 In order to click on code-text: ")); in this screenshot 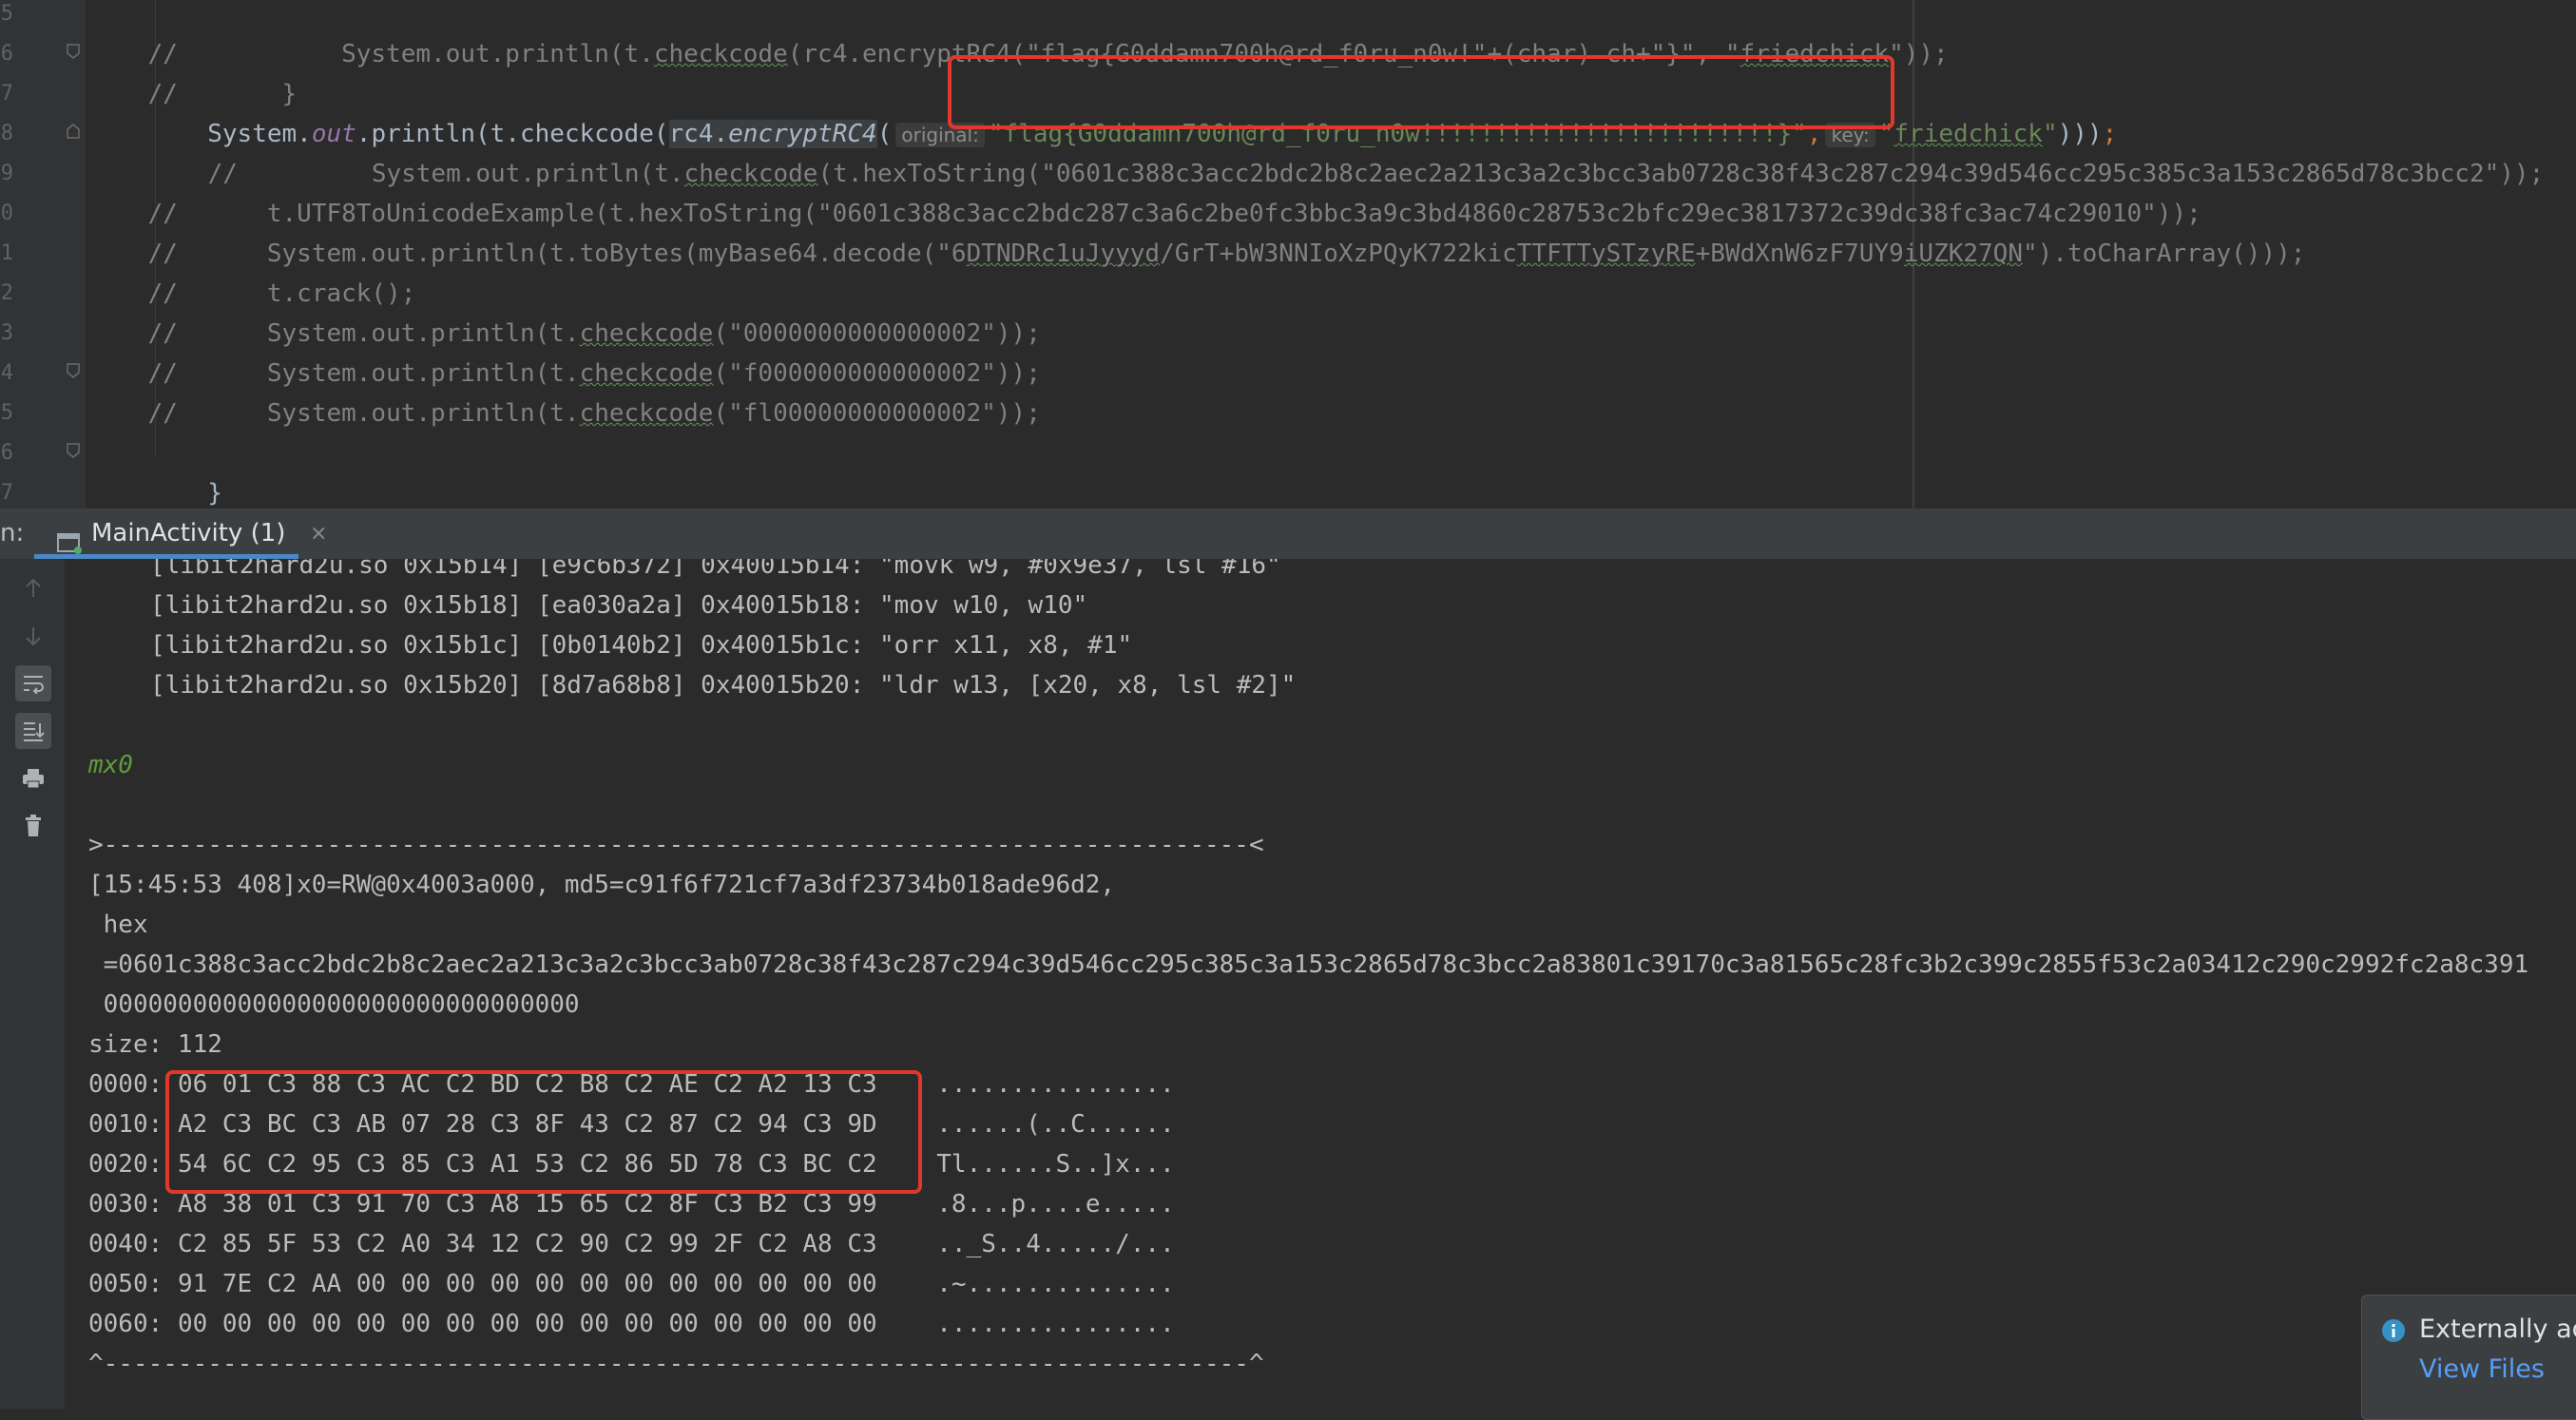, I will do `click(1919, 54)`.